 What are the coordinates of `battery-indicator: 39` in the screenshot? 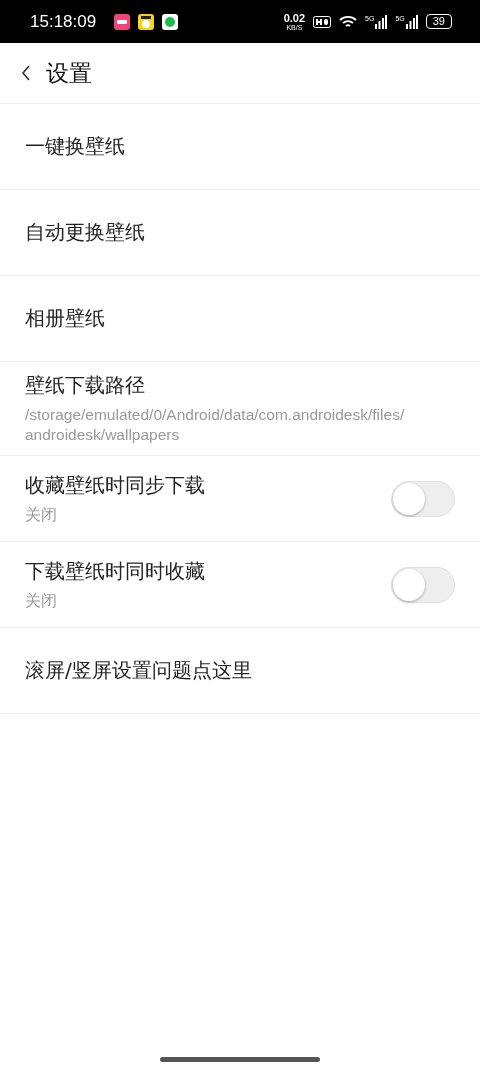 It's located at (438, 21).